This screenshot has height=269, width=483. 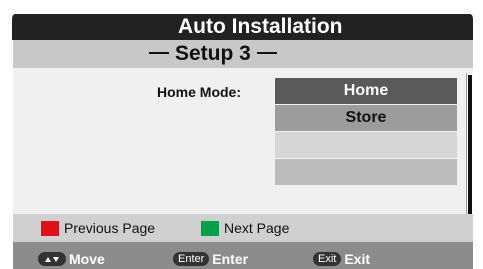 I want to click on window-title: Auto Installation, so click(x=260, y=26).